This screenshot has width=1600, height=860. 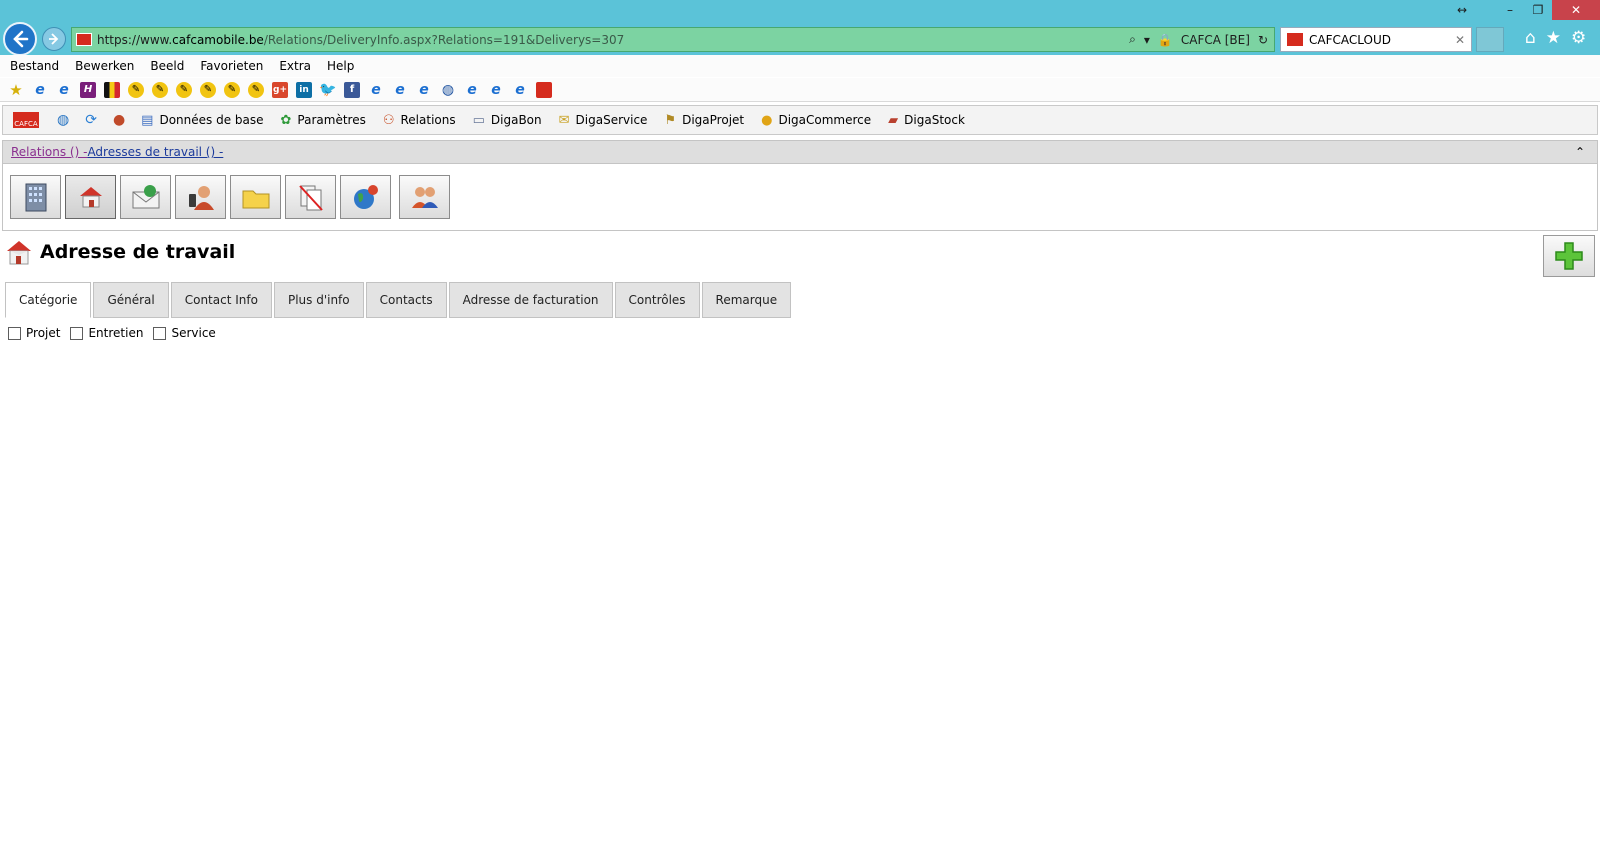 I want to click on menu-bewerken: Bewerken, so click(x=104, y=66).